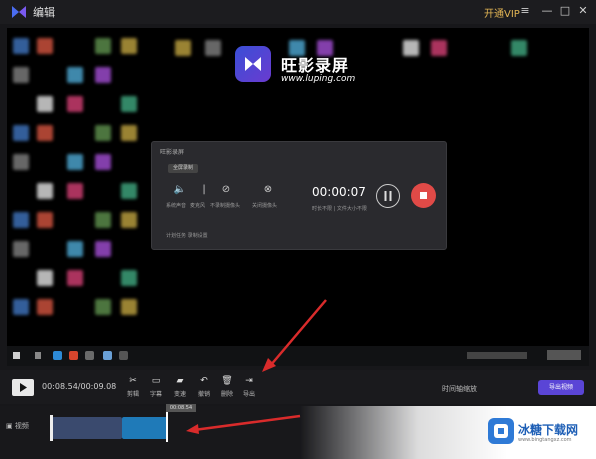 Image resolution: width=596 pixels, height=459 pixels. Describe the element at coordinates (225, 206) in the screenshot. I see `recorder-label: 不录制摄像头` at that location.